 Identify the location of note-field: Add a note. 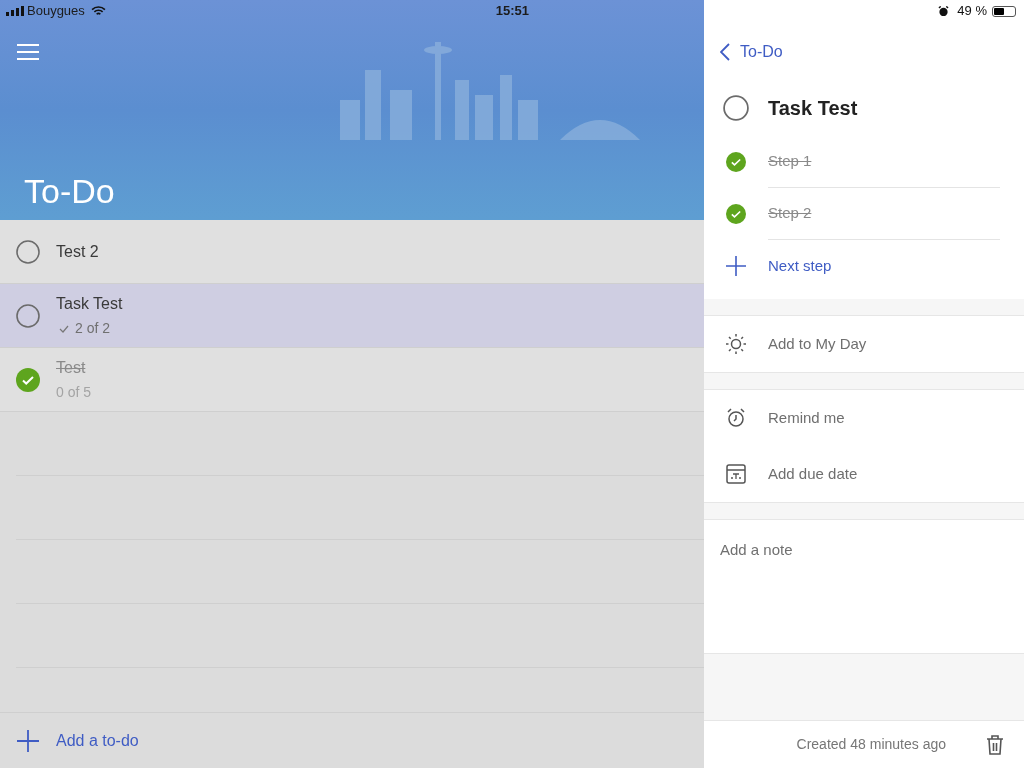
(864, 586).